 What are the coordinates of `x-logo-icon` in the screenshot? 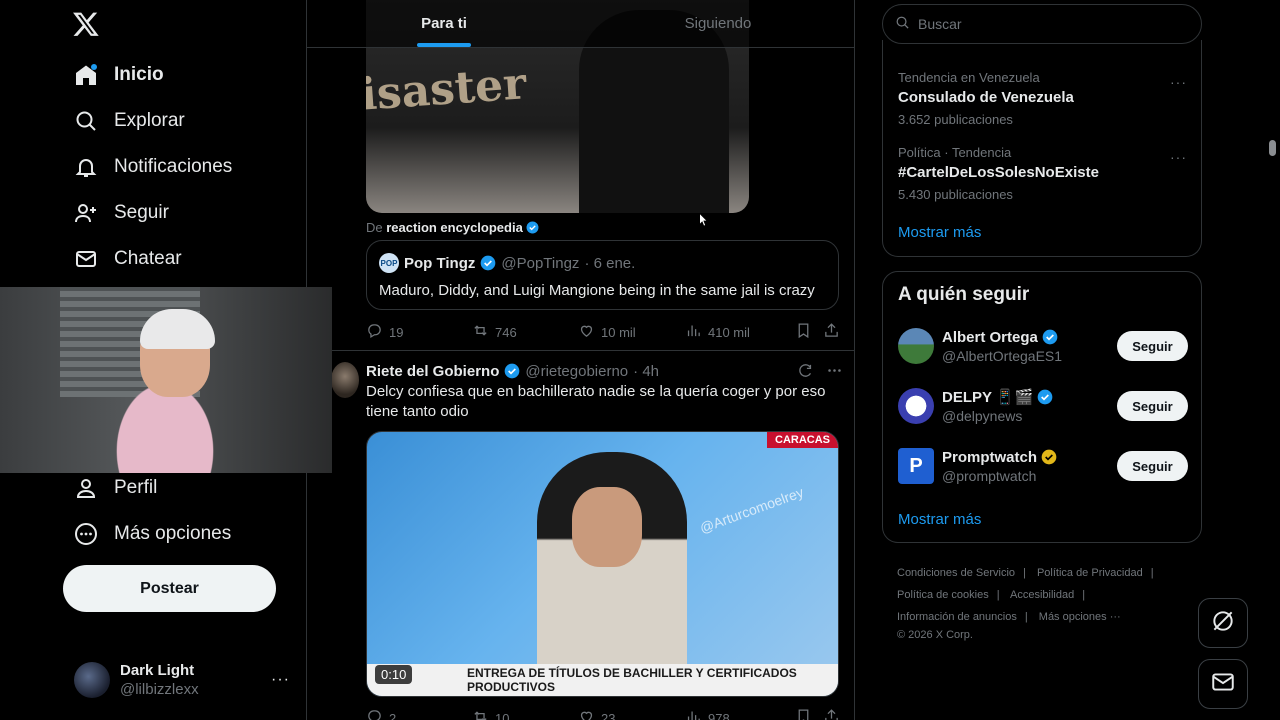 It's located at (87, 25).